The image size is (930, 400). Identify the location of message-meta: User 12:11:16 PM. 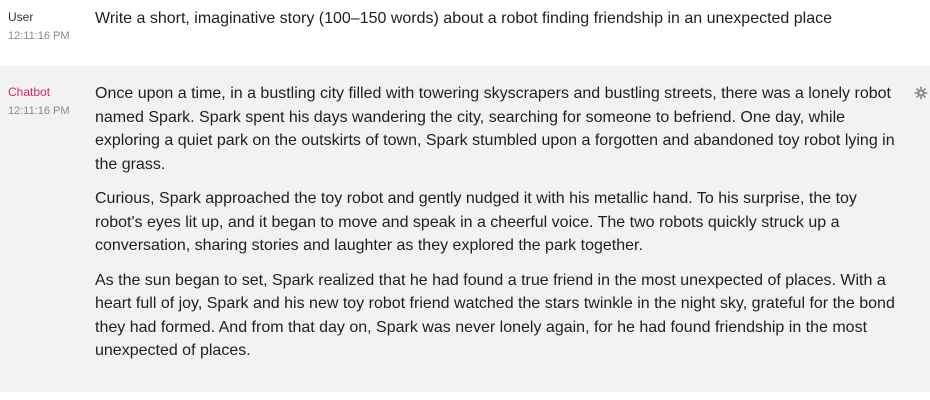
(39, 26).